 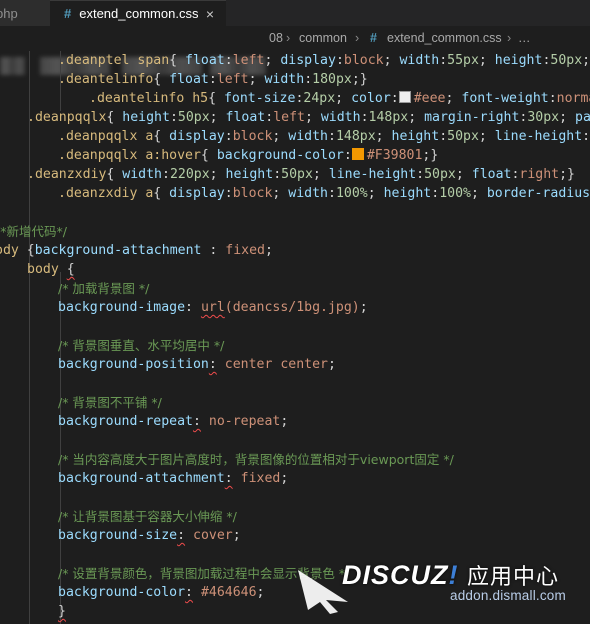 I want to click on code-line: background-size: cover;, so click(x=149, y=535).